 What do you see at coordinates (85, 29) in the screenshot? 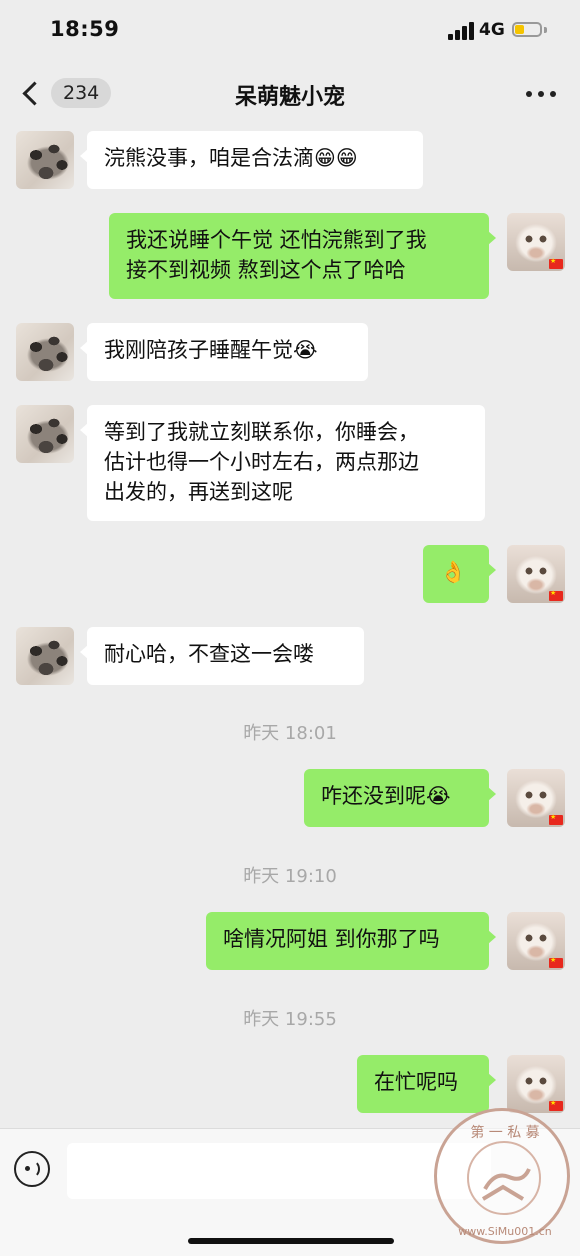
I see `status-time: 18:59` at bounding box center [85, 29].